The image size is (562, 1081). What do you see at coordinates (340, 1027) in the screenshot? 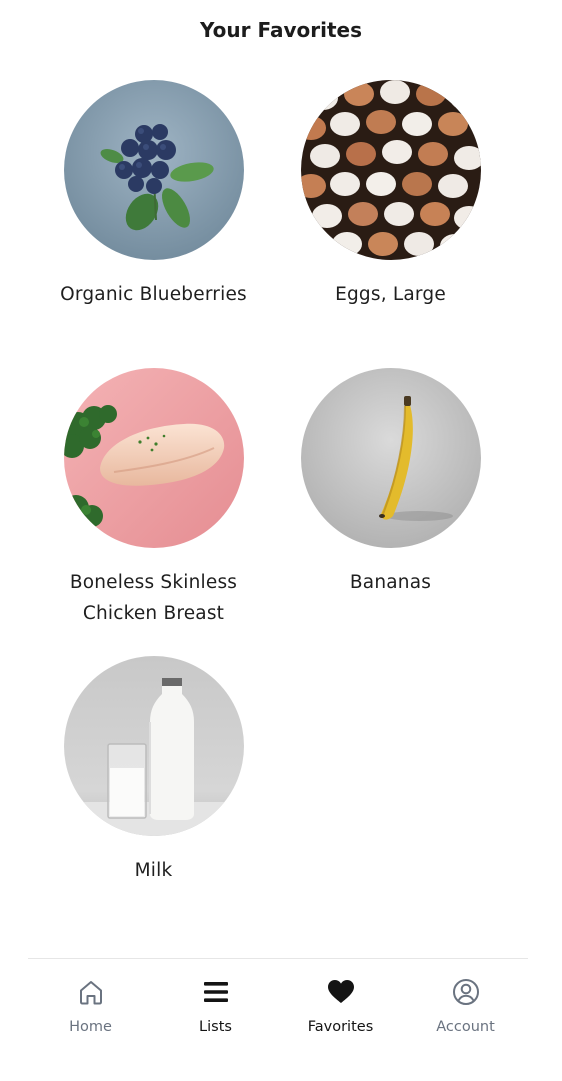
I see `nav-label-favorites: Favorites` at bounding box center [340, 1027].